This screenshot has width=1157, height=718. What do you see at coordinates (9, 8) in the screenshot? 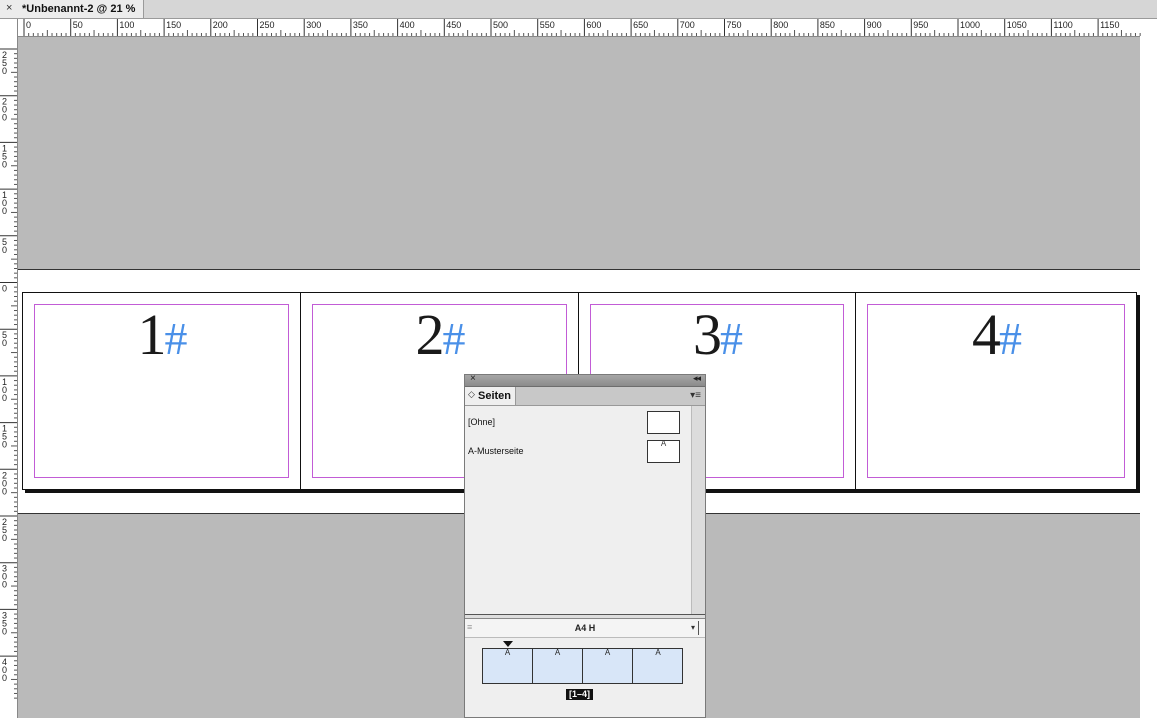
I see `close-tab-icon: ×` at bounding box center [9, 8].